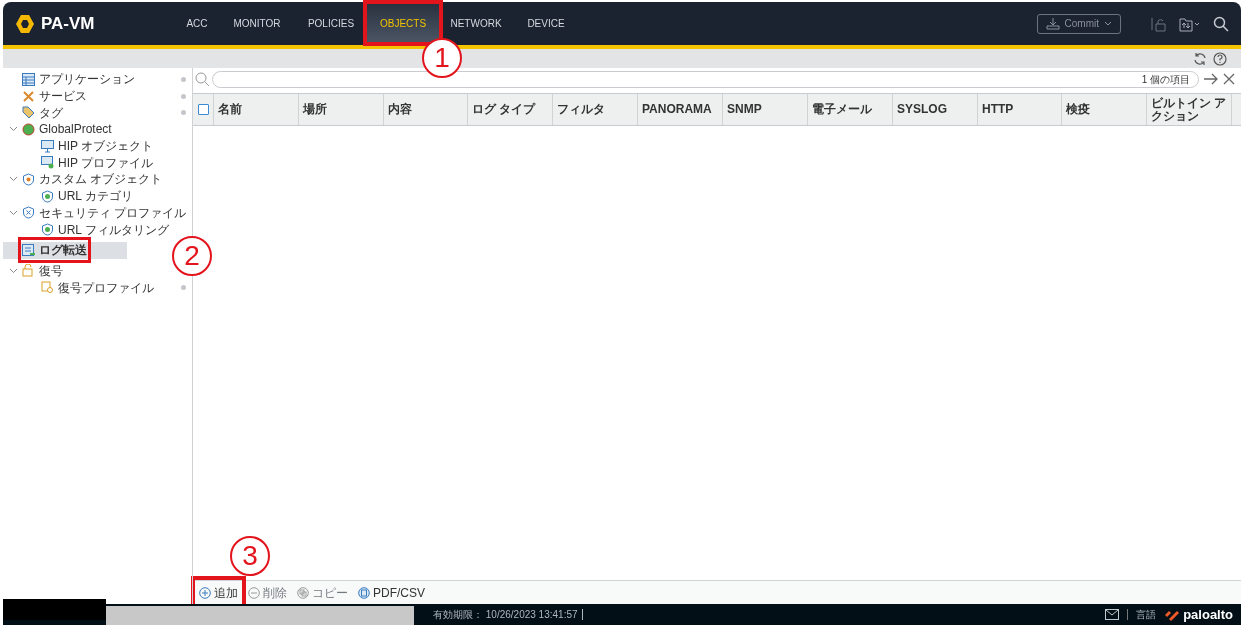  What do you see at coordinates (1211, 79) in the screenshot?
I see `arrow-icon` at bounding box center [1211, 79].